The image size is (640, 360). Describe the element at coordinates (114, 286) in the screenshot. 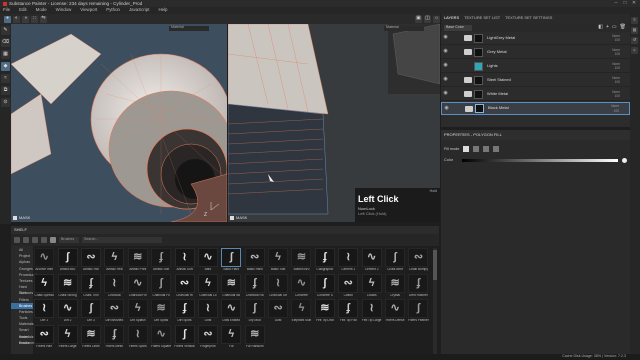

I see `brush-tile: ≀ Charcoal` at that location.